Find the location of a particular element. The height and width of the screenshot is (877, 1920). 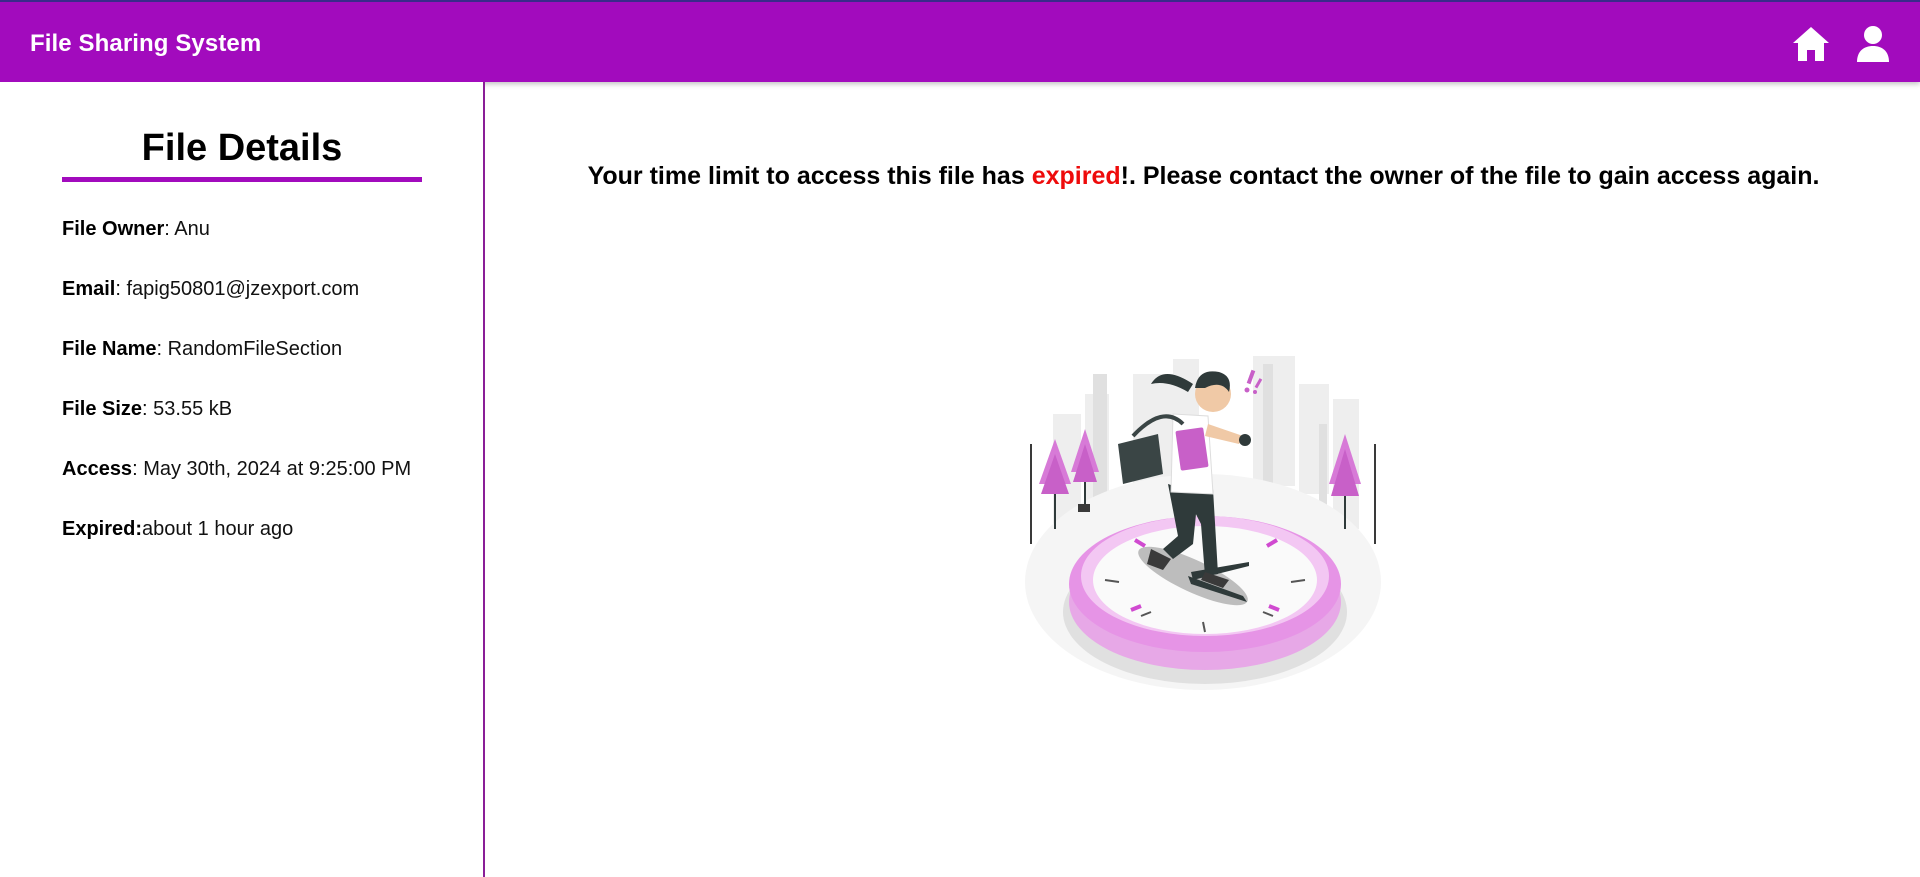

detail-file-size: File Size: 53.55 kB is located at coordinates (147, 409).